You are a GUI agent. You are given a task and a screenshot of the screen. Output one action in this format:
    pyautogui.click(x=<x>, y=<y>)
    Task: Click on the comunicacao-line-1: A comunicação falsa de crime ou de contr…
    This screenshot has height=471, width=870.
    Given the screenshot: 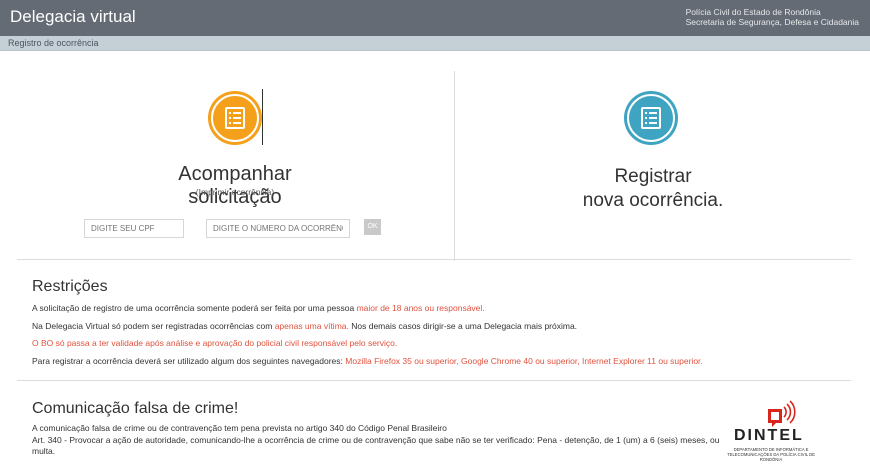 What is the action you would take?
    pyautogui.click(x=239, y=428)
    